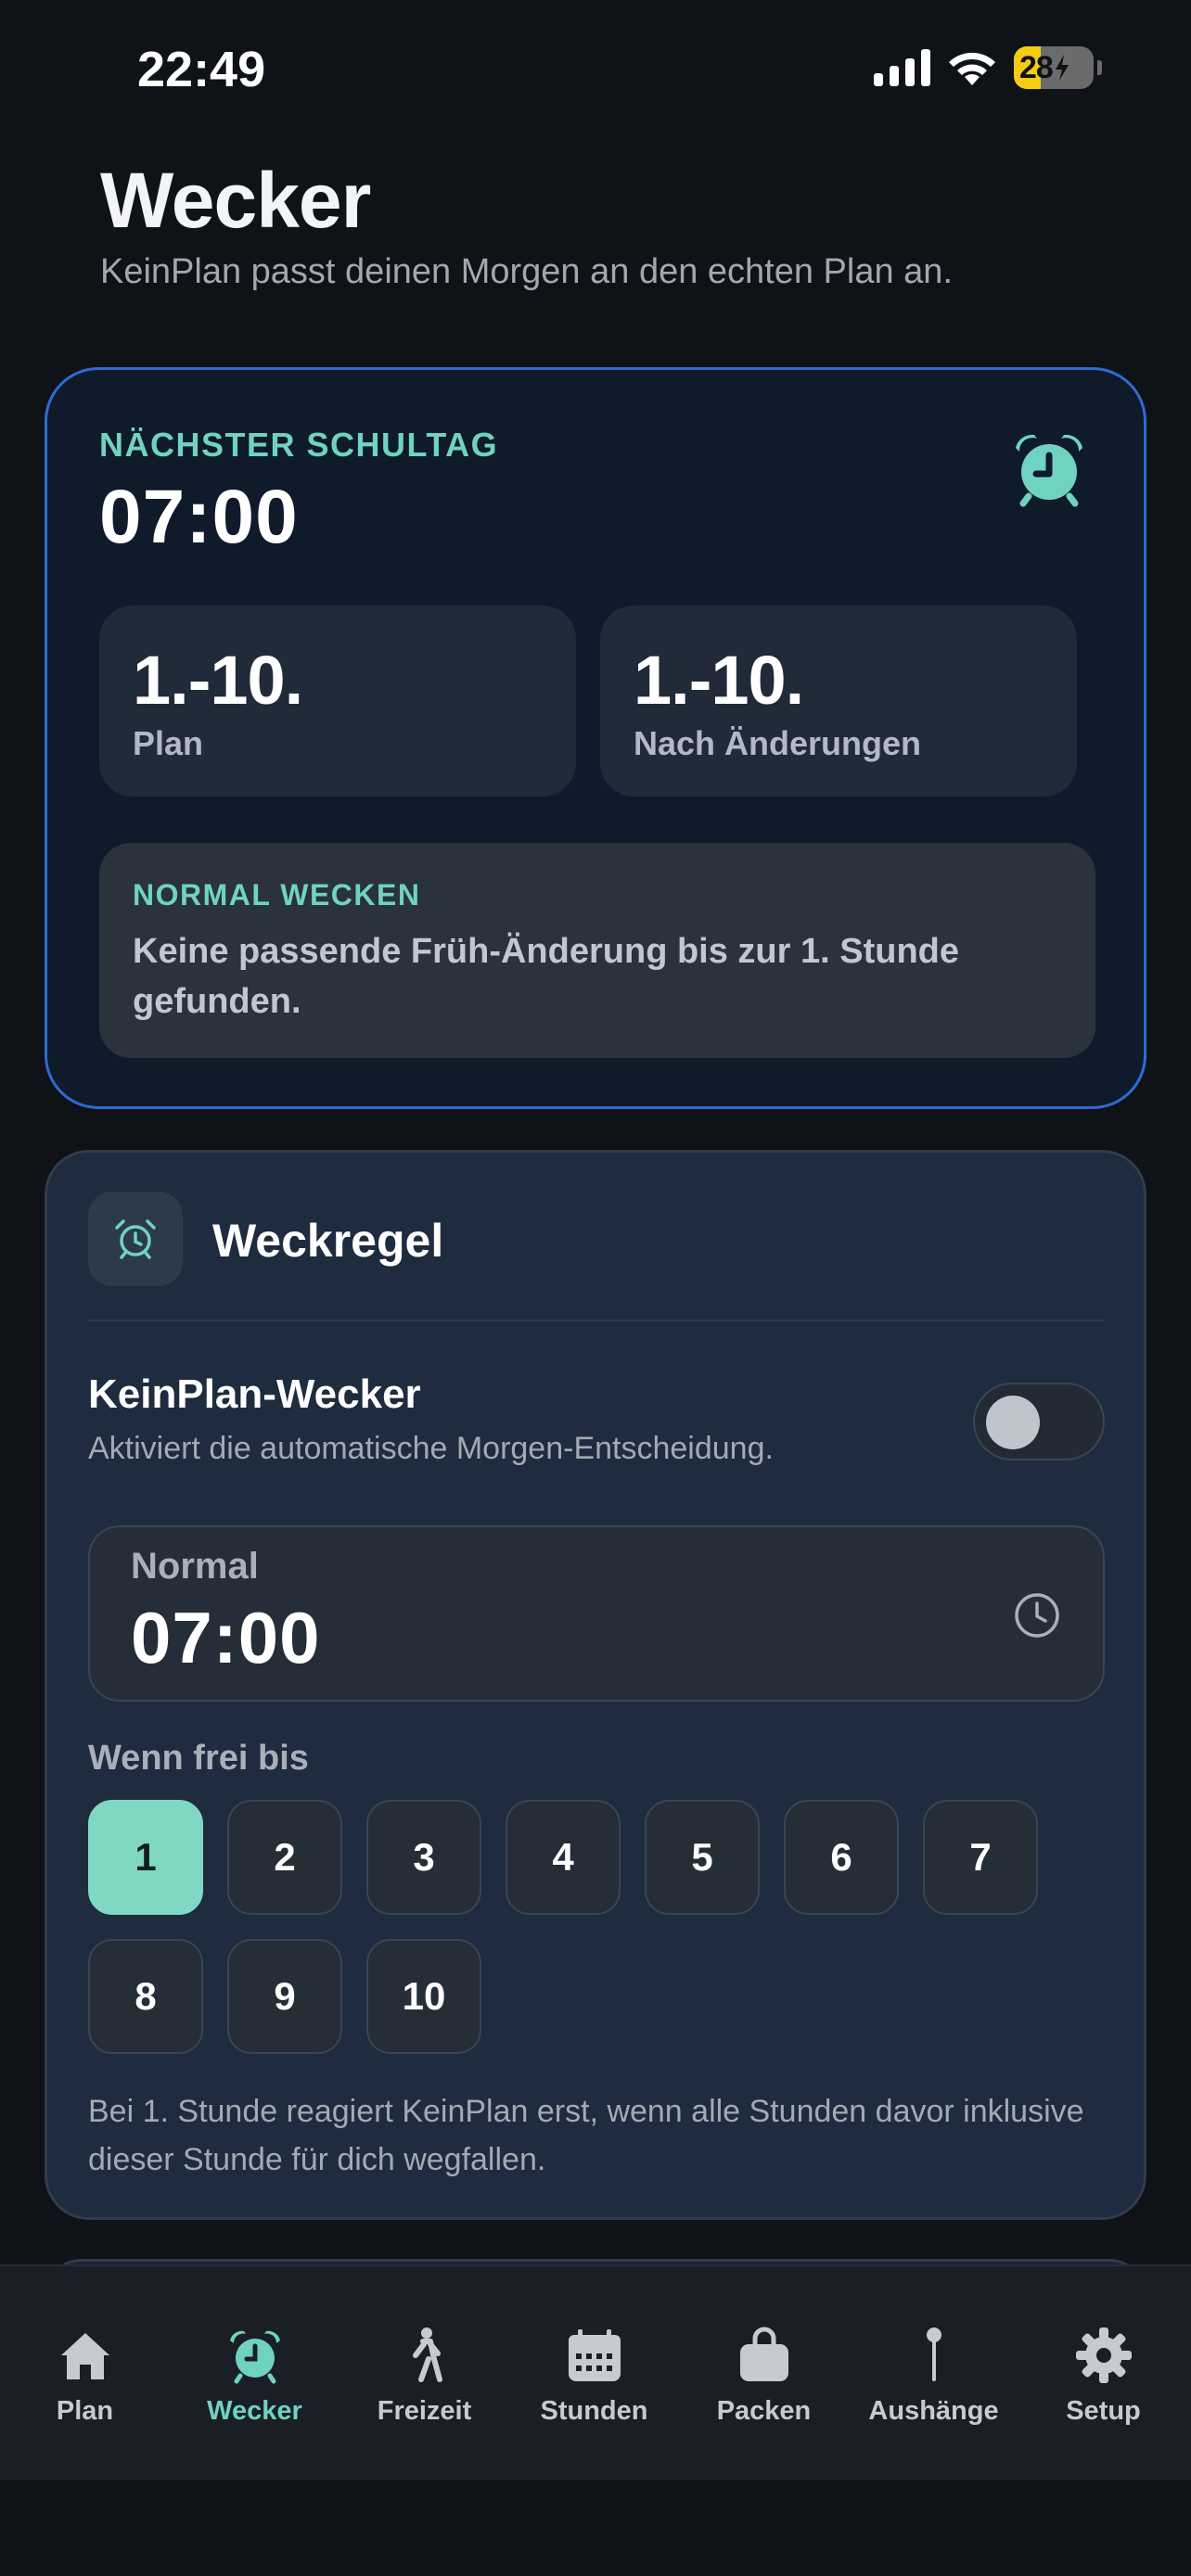 The image size is (1191, 2576). I want to click on status-icons: 28, so click(988, 67).